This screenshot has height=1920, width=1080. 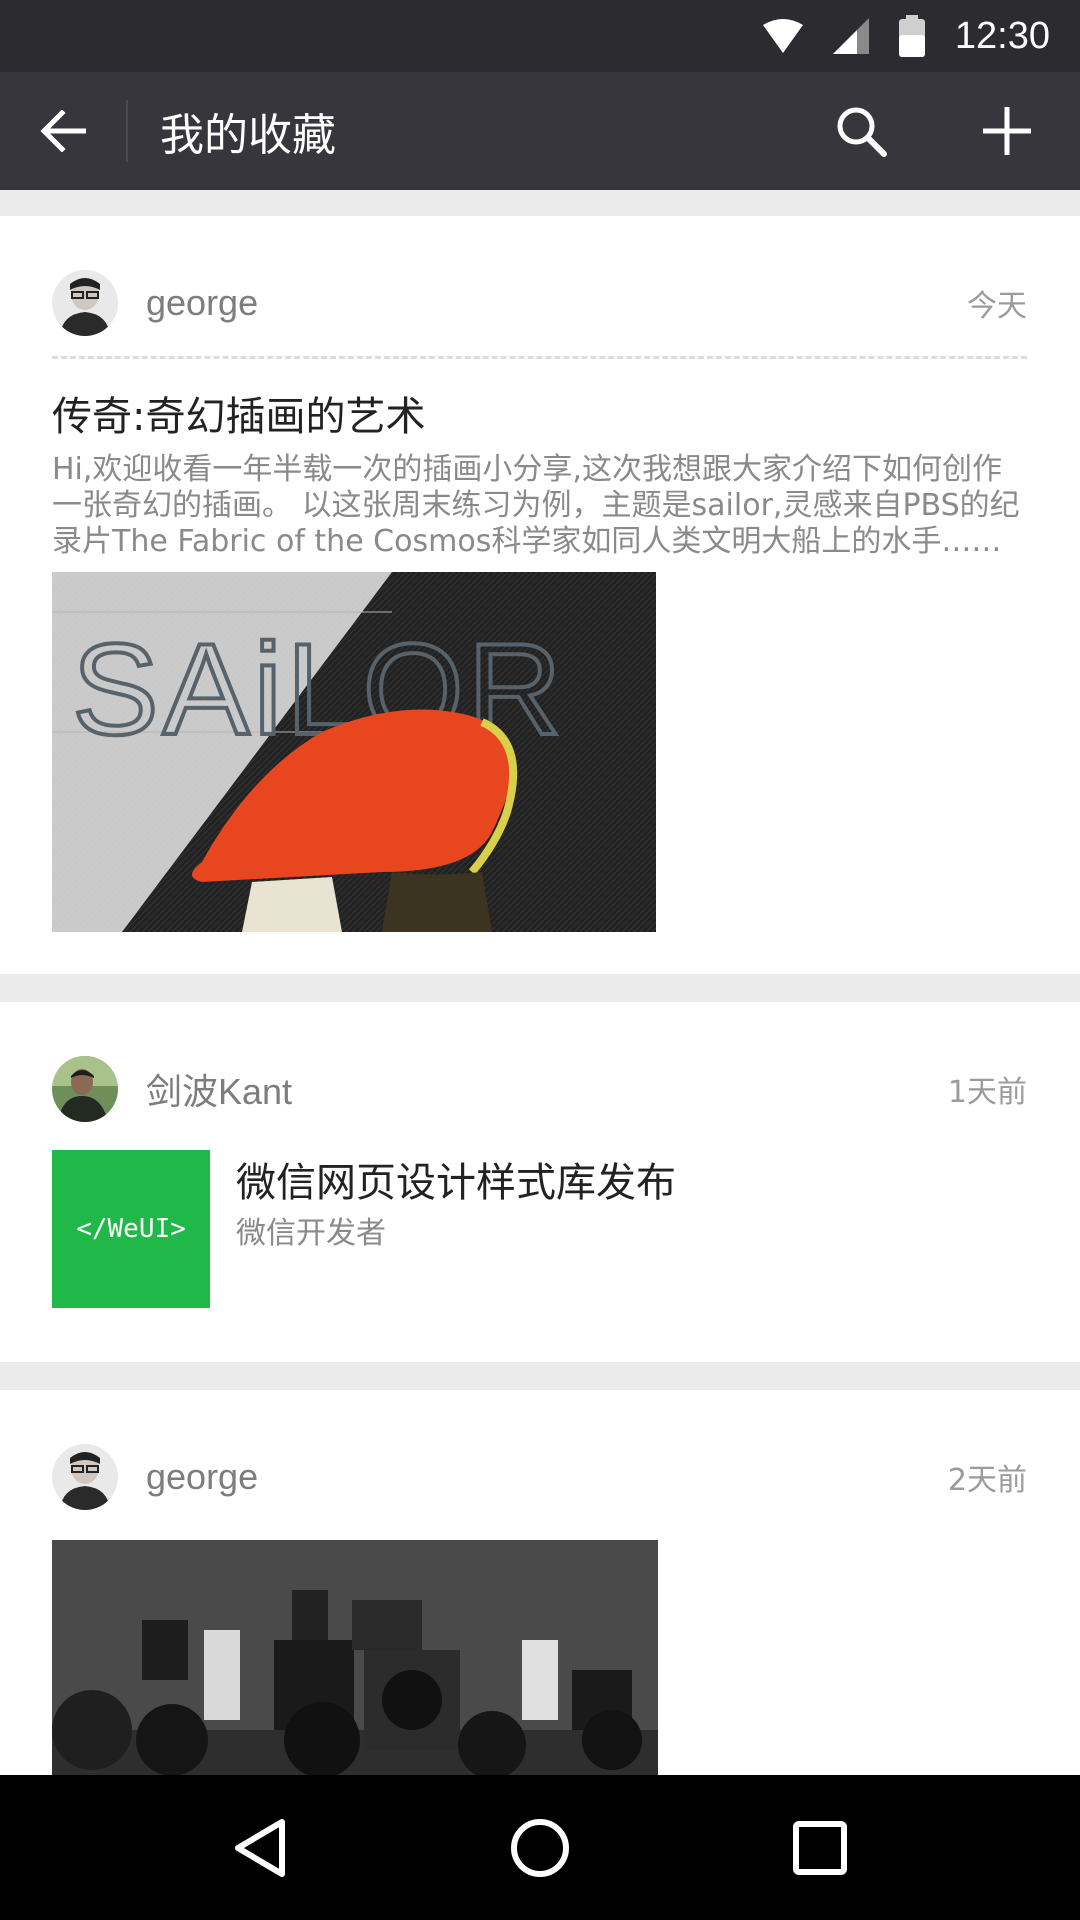 What do you see at coordinates (987, 1480) in the screenshot?
I see `timestamp: 2天前` at bounding box center [987, 1480].